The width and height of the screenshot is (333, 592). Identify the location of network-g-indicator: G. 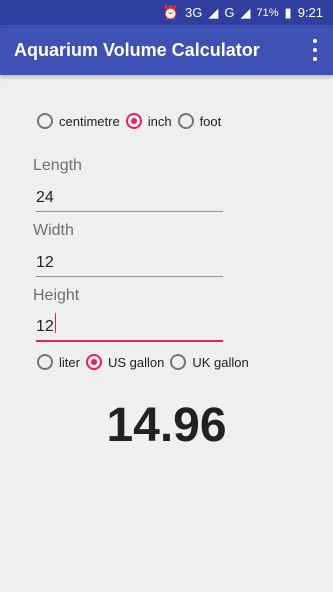
(229, 12).